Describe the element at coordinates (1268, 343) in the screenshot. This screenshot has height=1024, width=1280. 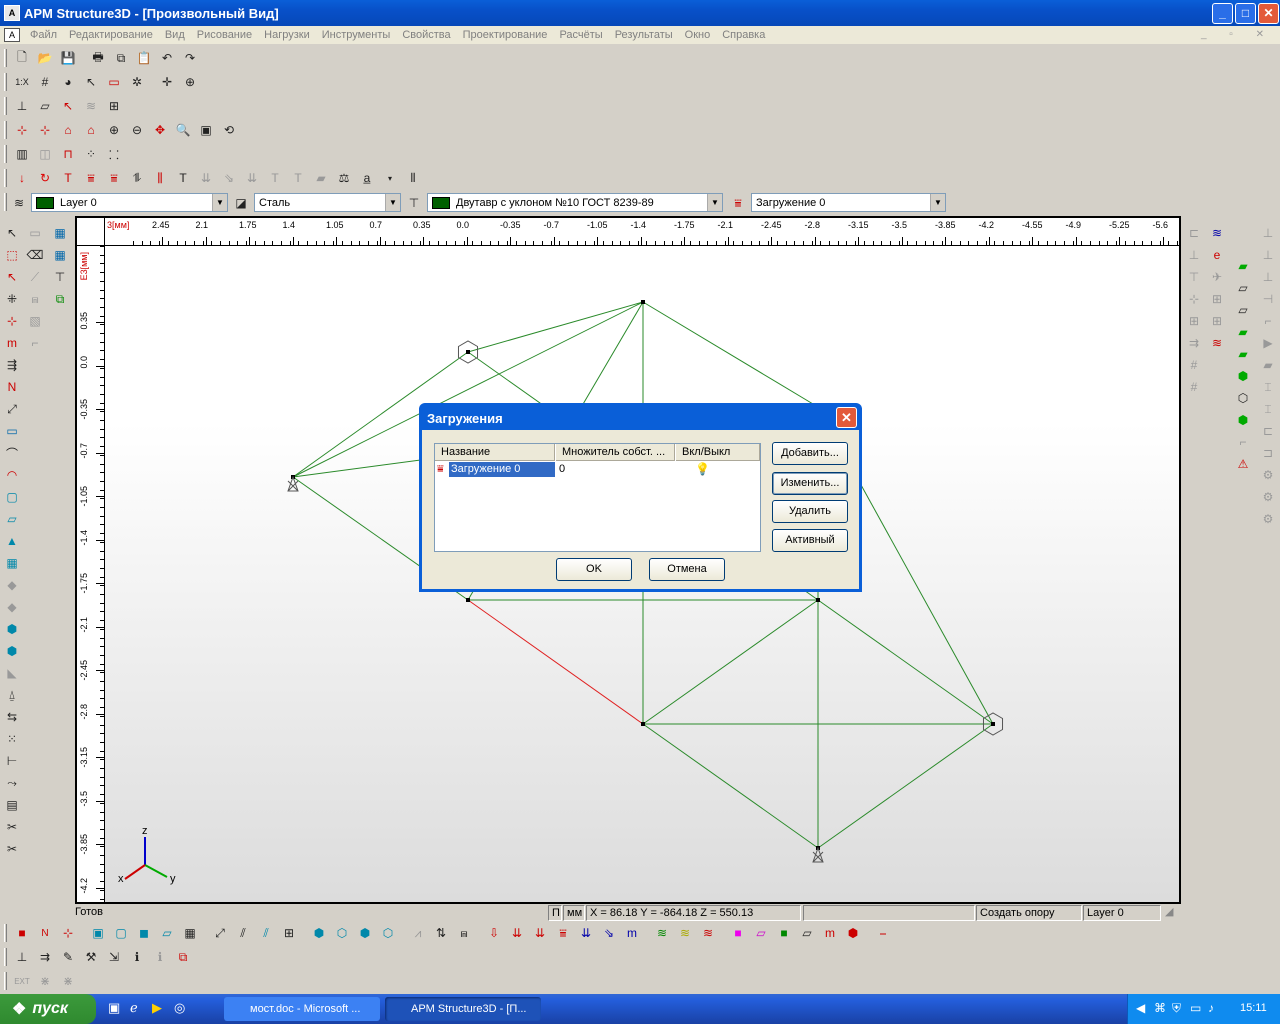
I see `flag-icon: ▶` at that location.